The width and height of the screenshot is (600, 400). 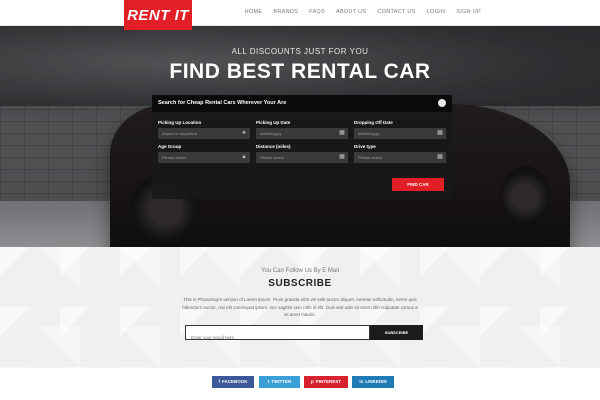 I want to click on map-pin-icon: ●, so click(x=244, y=133).